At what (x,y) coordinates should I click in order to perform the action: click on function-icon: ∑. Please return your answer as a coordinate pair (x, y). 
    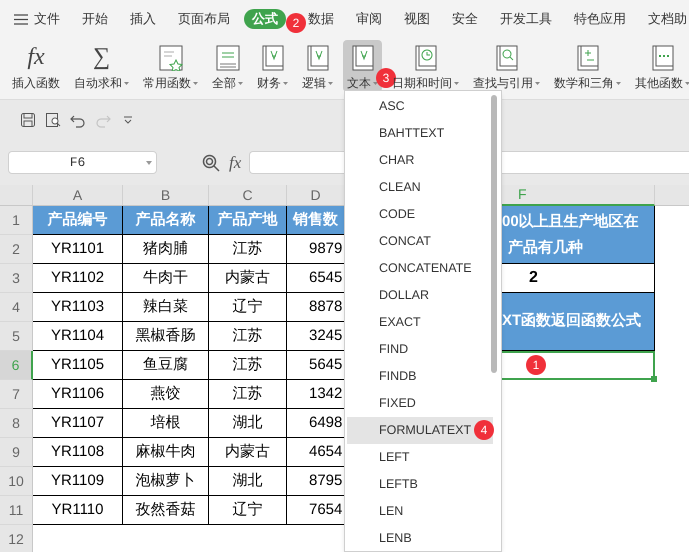
    Looking at the image, I should click on (101, 57).